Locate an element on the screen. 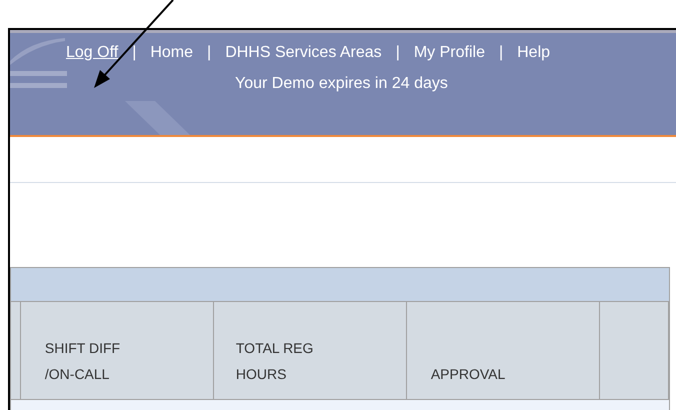 The height and width of the screenshot is (410, 676). nav-link: Help is located at coordinates (533, 53).